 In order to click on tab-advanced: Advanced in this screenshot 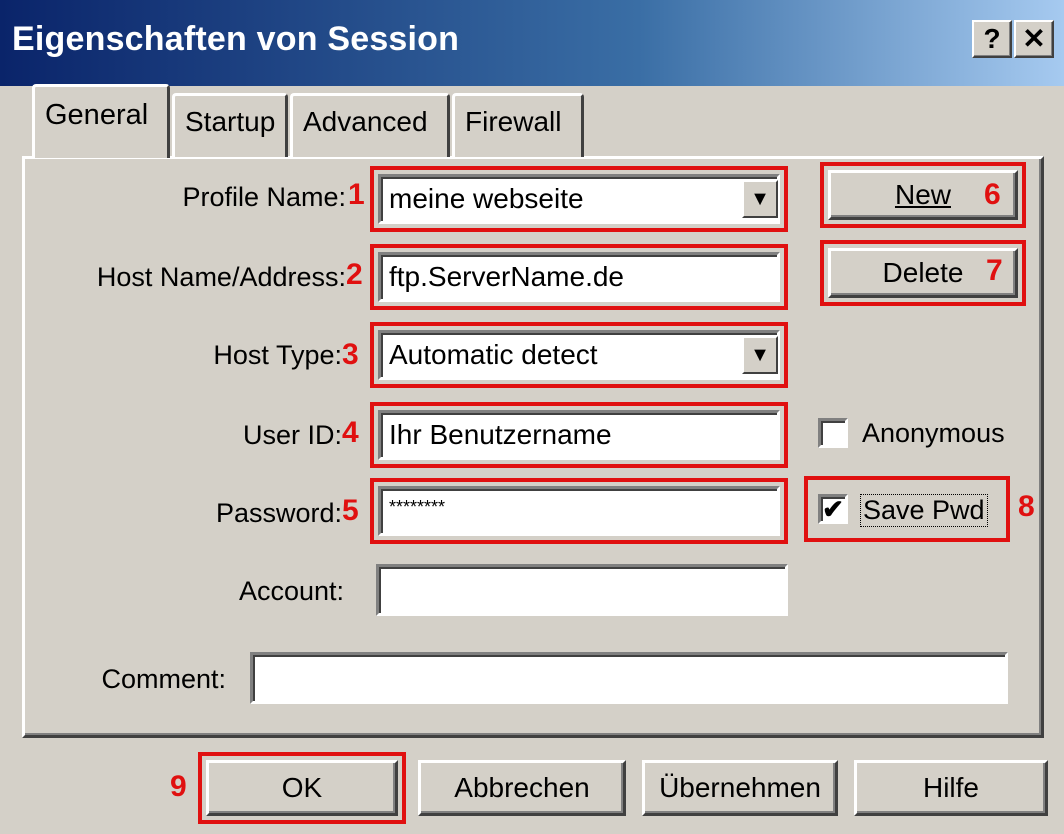, I will do `click(370, 125)`.